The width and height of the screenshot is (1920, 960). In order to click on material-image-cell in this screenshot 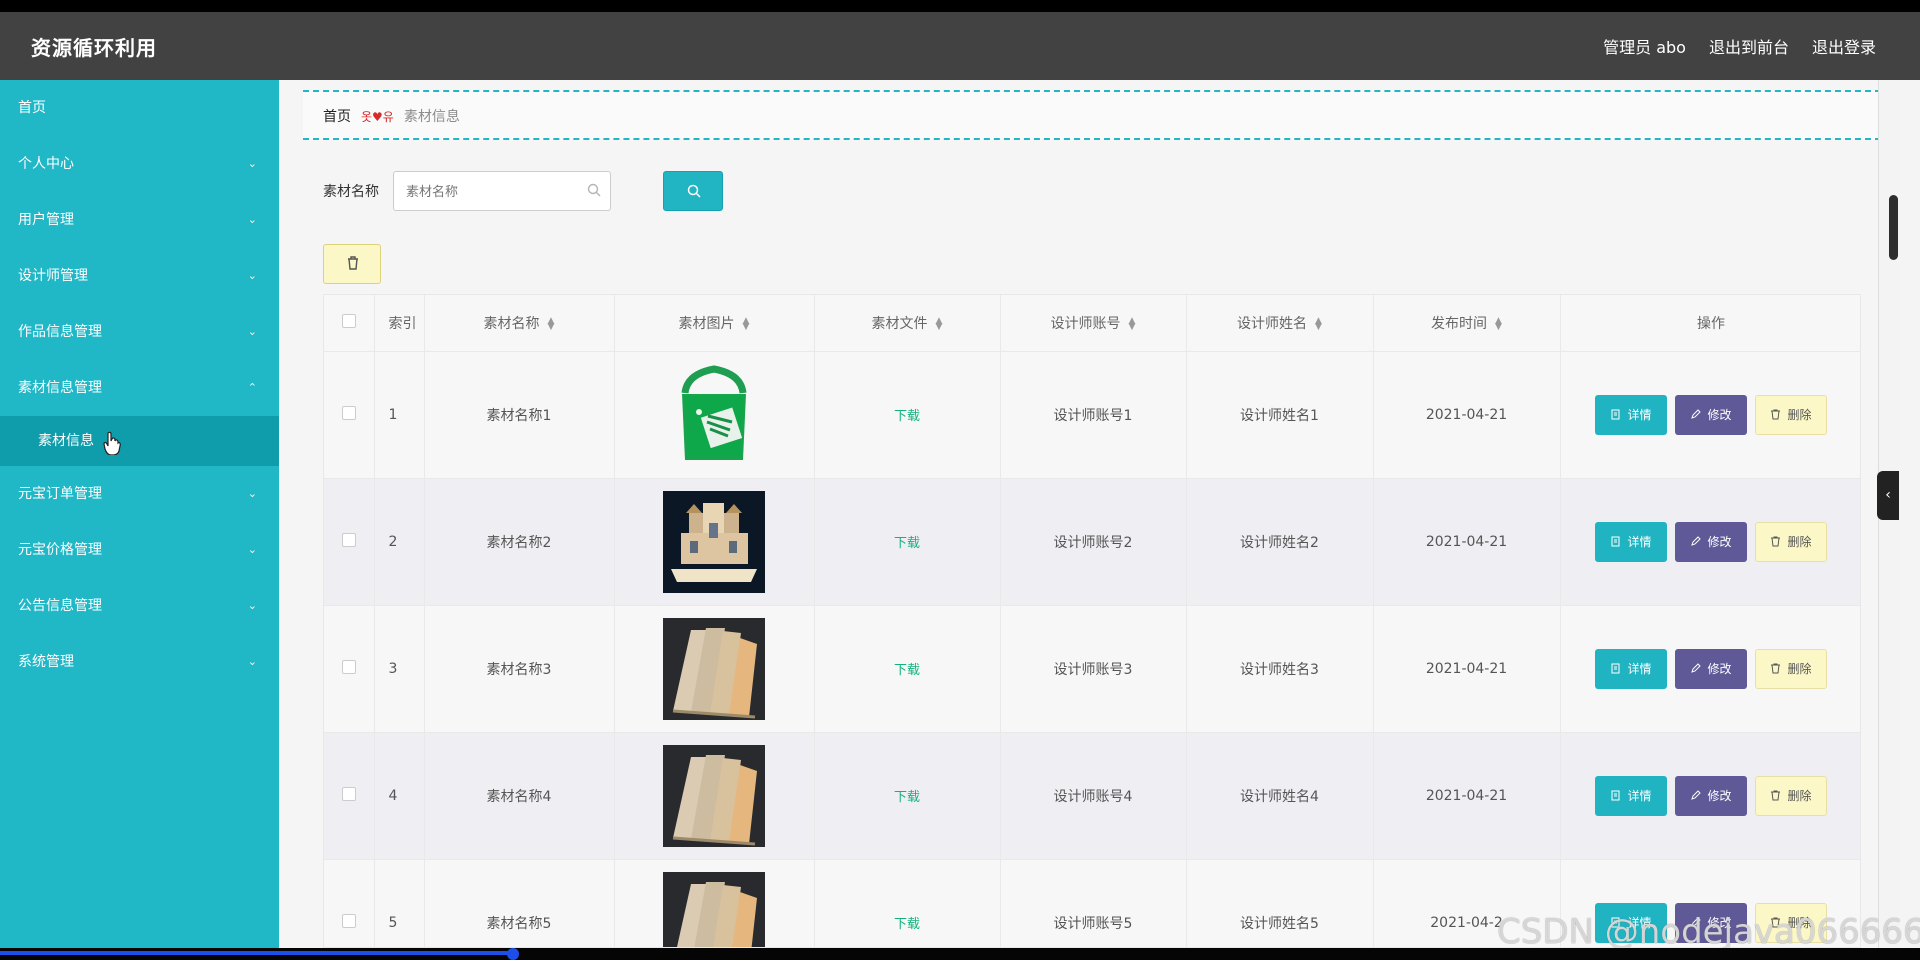, I will do `click(714, 415)`.